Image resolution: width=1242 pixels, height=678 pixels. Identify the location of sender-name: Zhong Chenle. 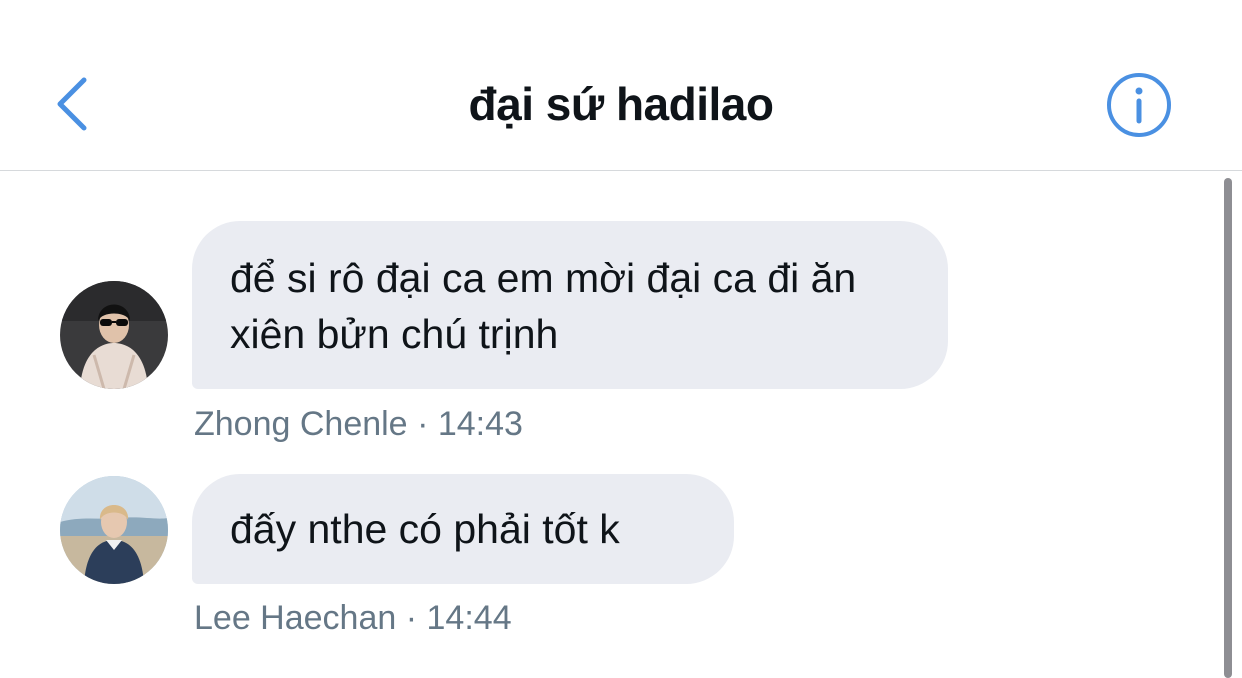
(301, 424).